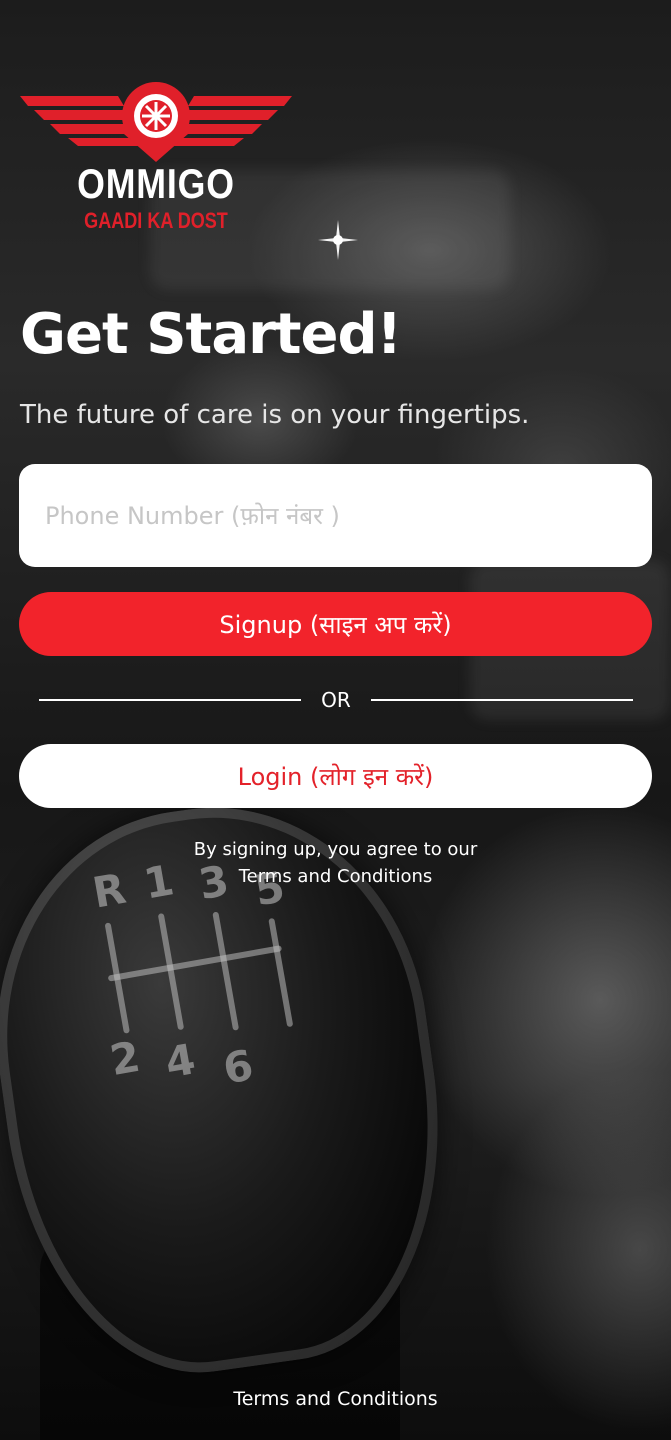 The image size is (671, 1440). What do you see at coordinates (335, 849) in the screenshot?
I see `agree-text: By signing up, you agree to our` at bounding box center [335, 849].